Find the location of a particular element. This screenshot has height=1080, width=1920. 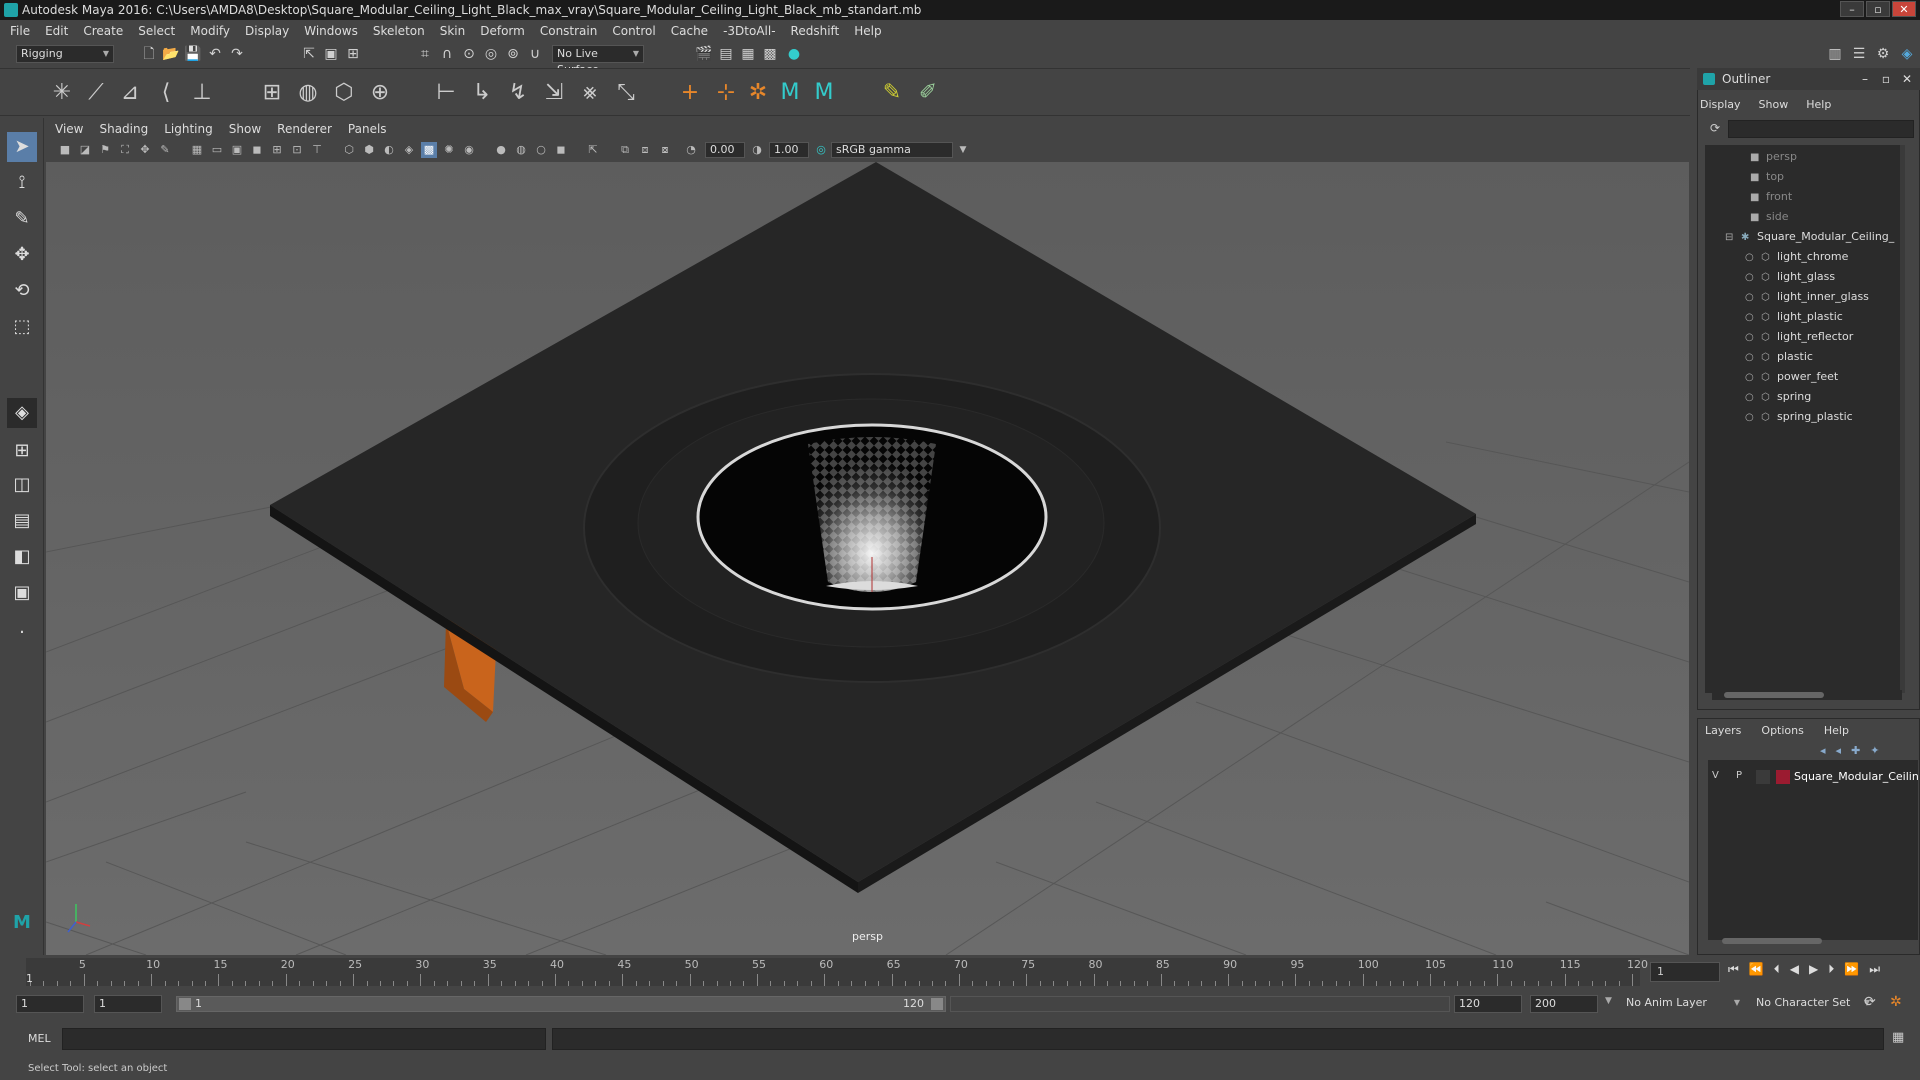

graph-layout-icon: ◧ is located at coordinates (22, 557).